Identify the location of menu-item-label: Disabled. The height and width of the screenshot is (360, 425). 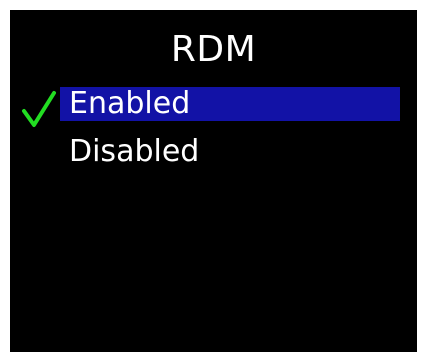
(134, 151).